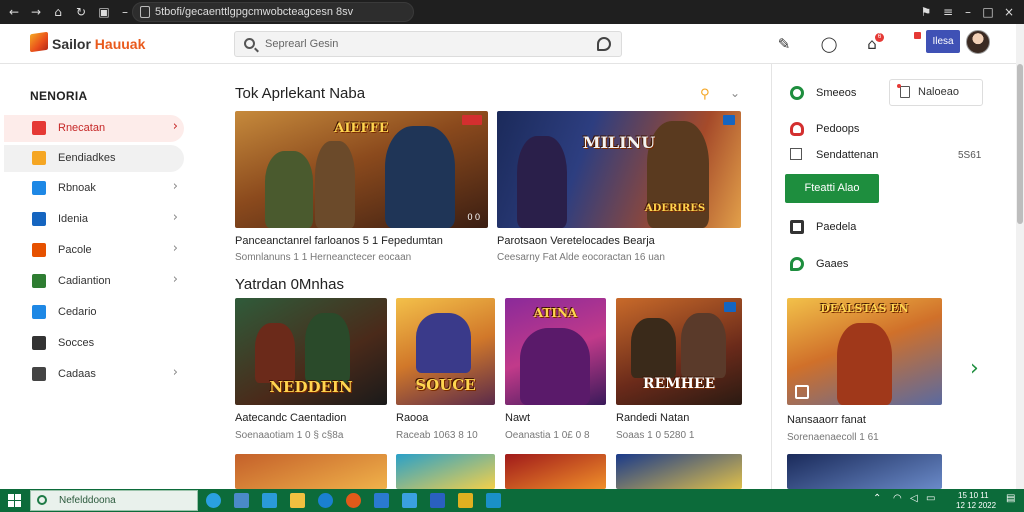 This screenshot has width=1024, height=512. What do you see at coordinates (87, 500) in the screenshot?
I see `taskbar-search-text: Nefelddoona` at bounding box center [87, 500].